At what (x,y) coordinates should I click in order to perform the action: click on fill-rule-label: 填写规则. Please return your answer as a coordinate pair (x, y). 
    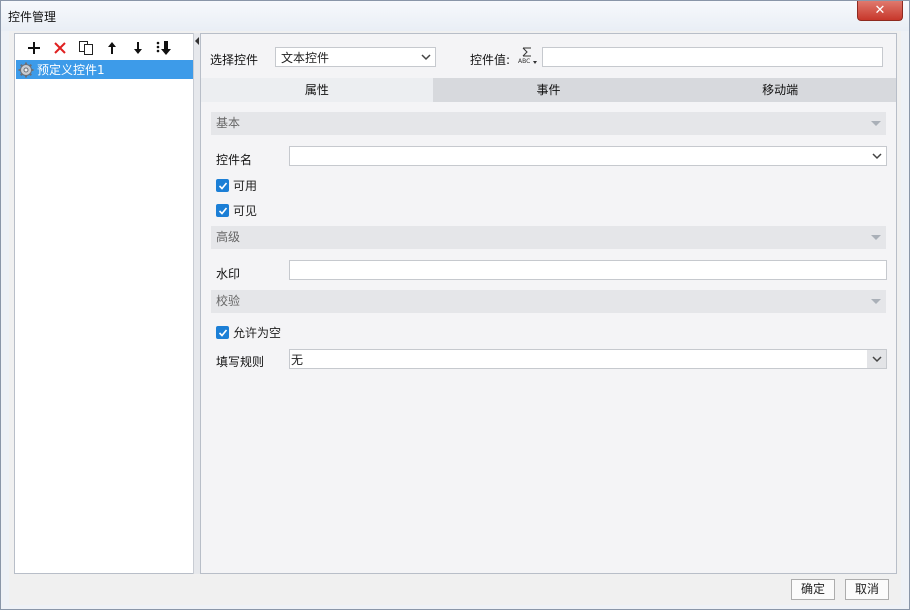
    Looking at the image, I should click on (240, 362).